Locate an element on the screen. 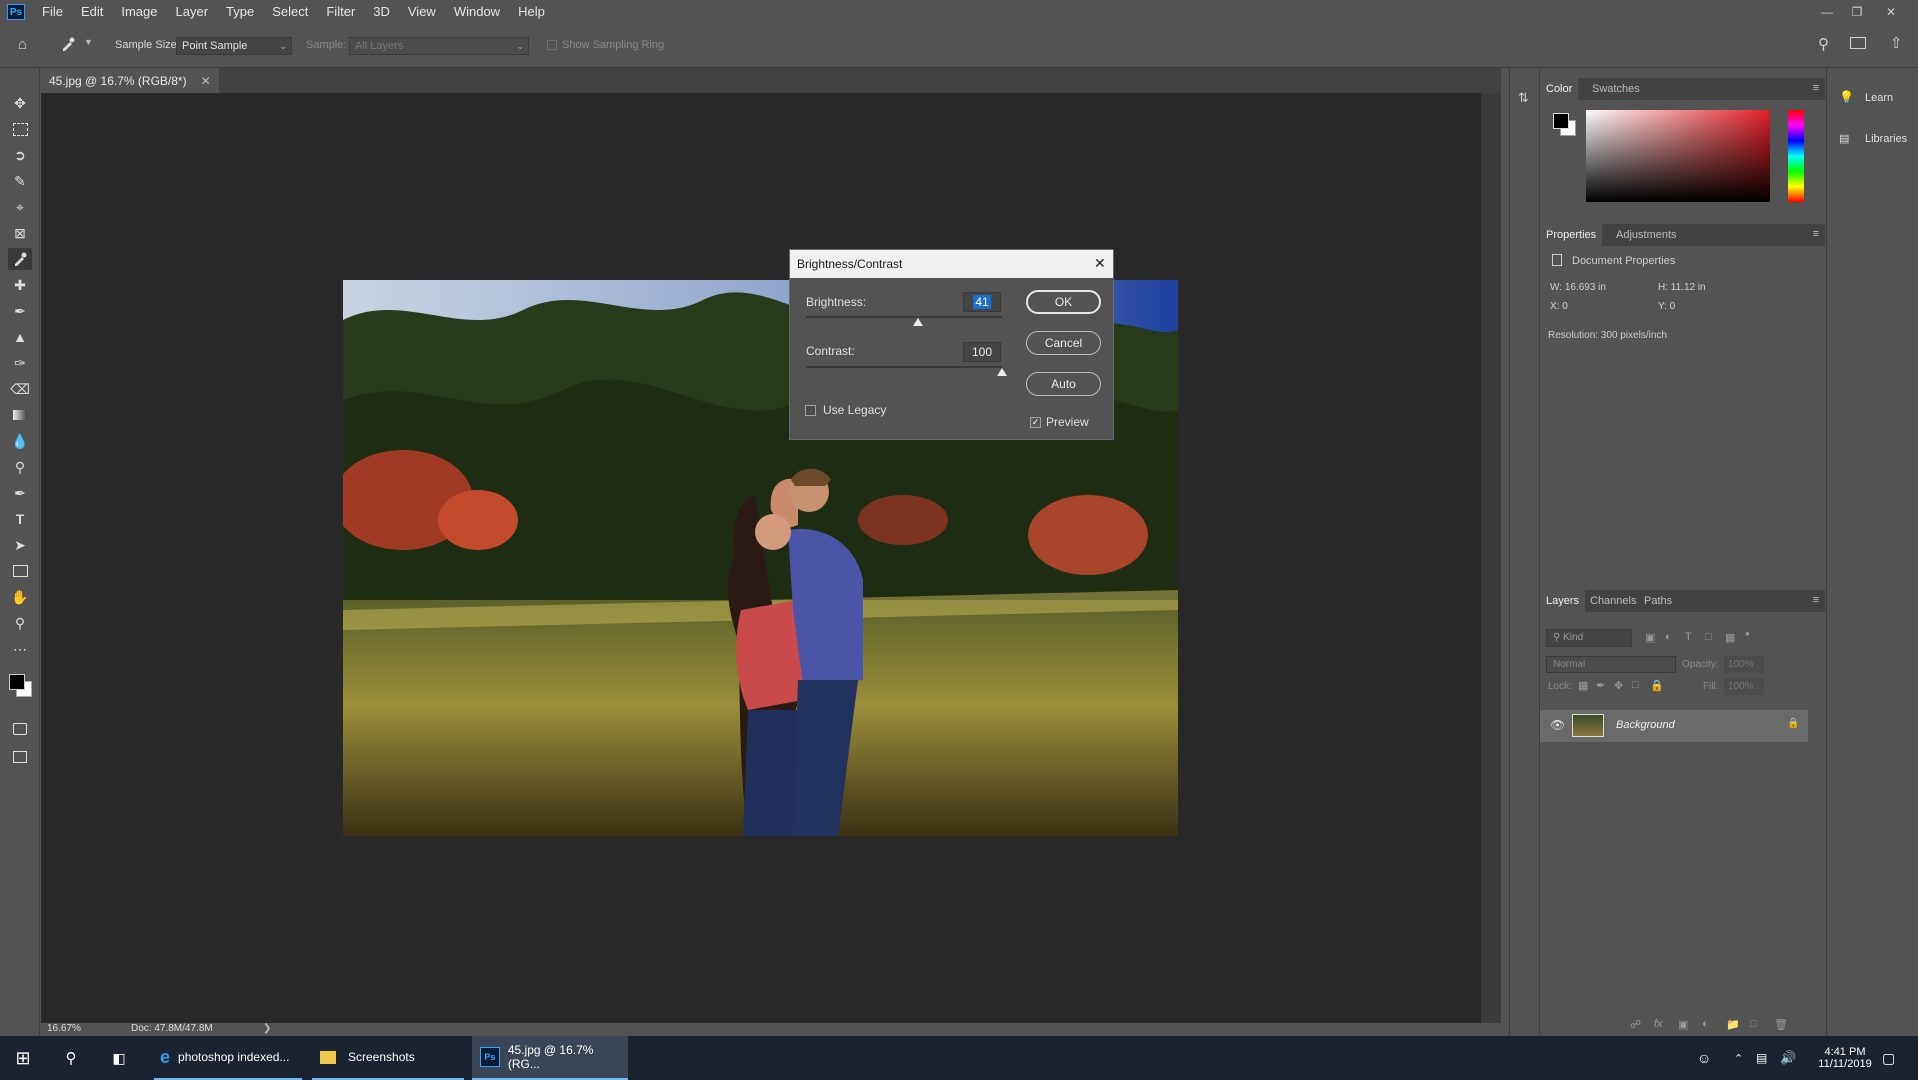  sample-select: All Layers ⌄ is located at coordinates (439, 46).